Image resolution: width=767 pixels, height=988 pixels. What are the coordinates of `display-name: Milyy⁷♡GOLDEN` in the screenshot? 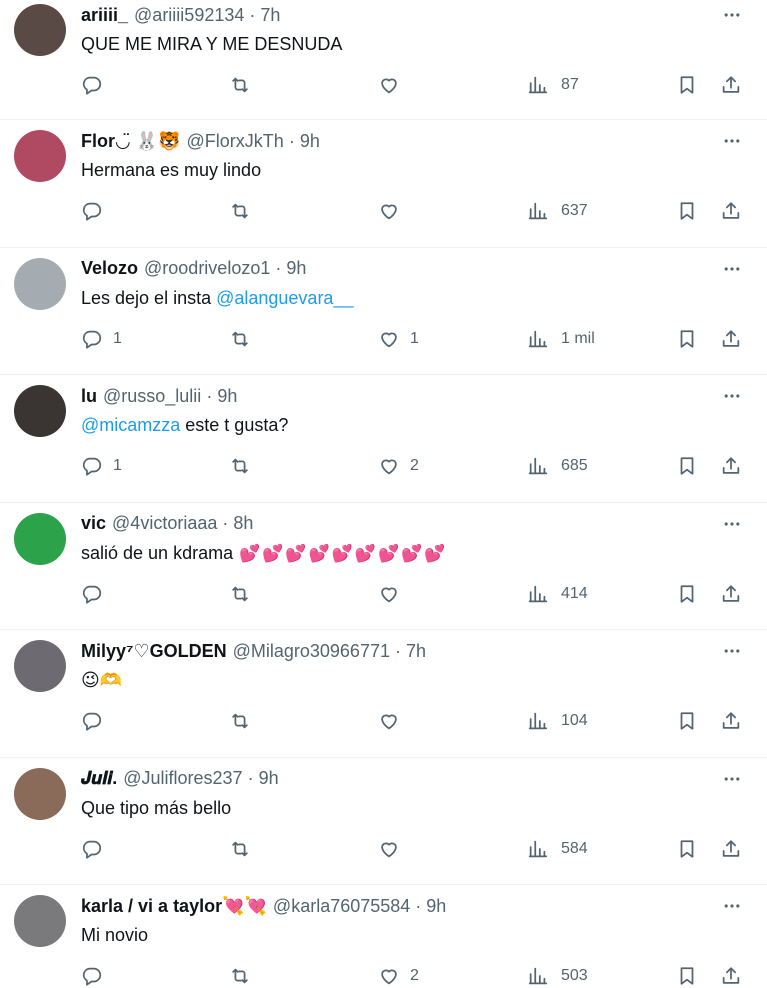 It's located at (154, 651).